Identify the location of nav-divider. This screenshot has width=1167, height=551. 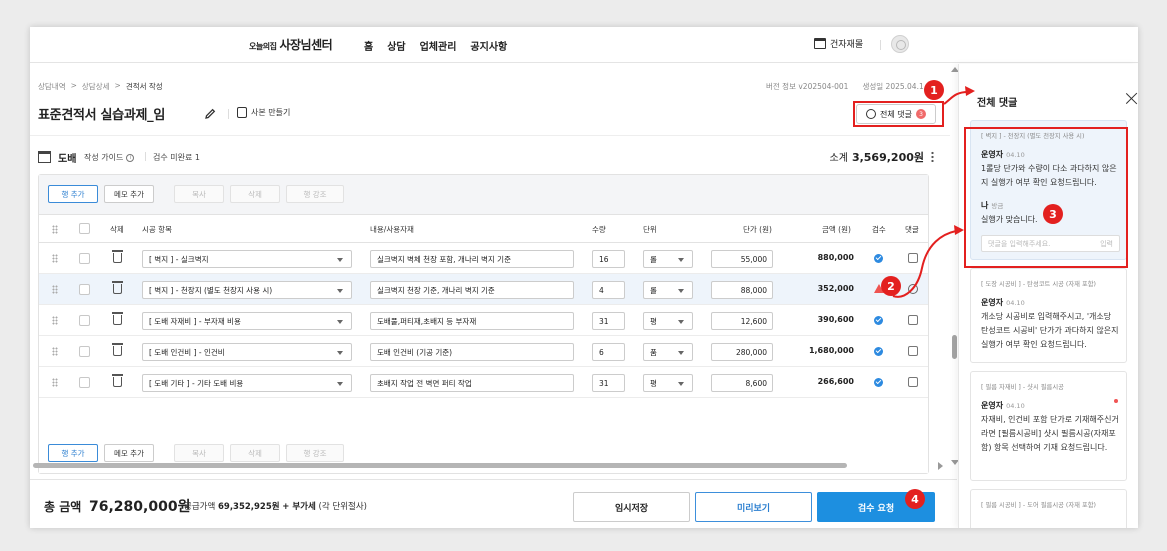
(880, 45).